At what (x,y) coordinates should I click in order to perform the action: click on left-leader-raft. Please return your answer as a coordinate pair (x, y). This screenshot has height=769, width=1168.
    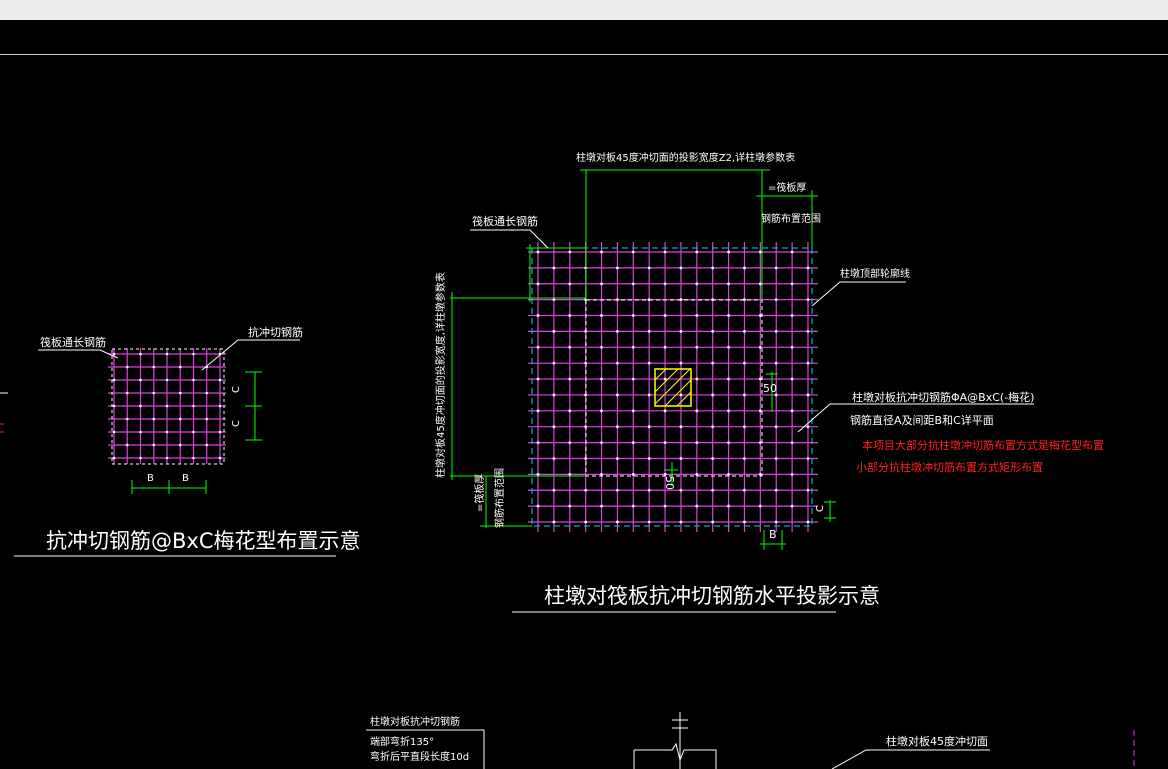
    Looking at the image, I should click on (78, 354).